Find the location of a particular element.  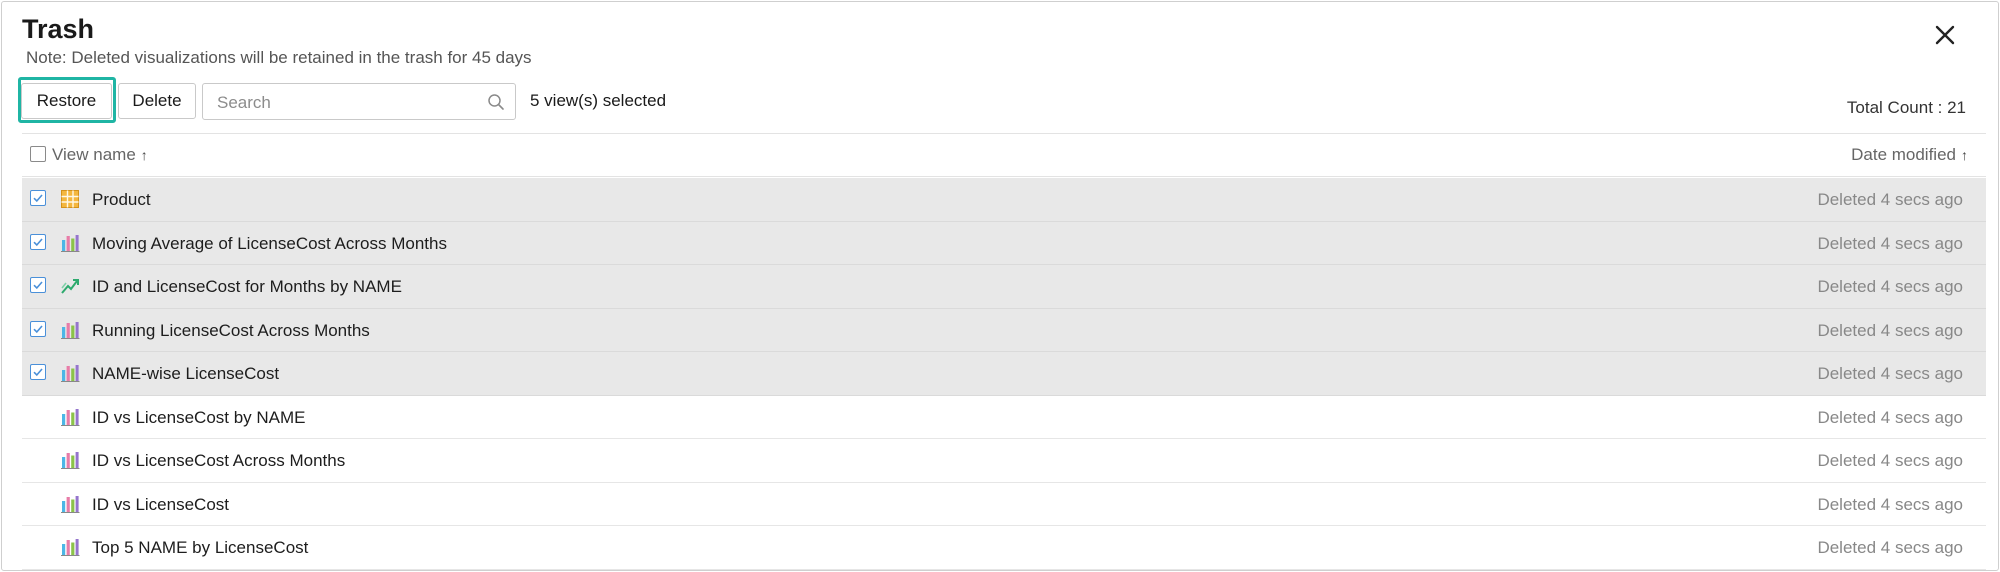

view-name: Product is located at coordinates (121, 199).